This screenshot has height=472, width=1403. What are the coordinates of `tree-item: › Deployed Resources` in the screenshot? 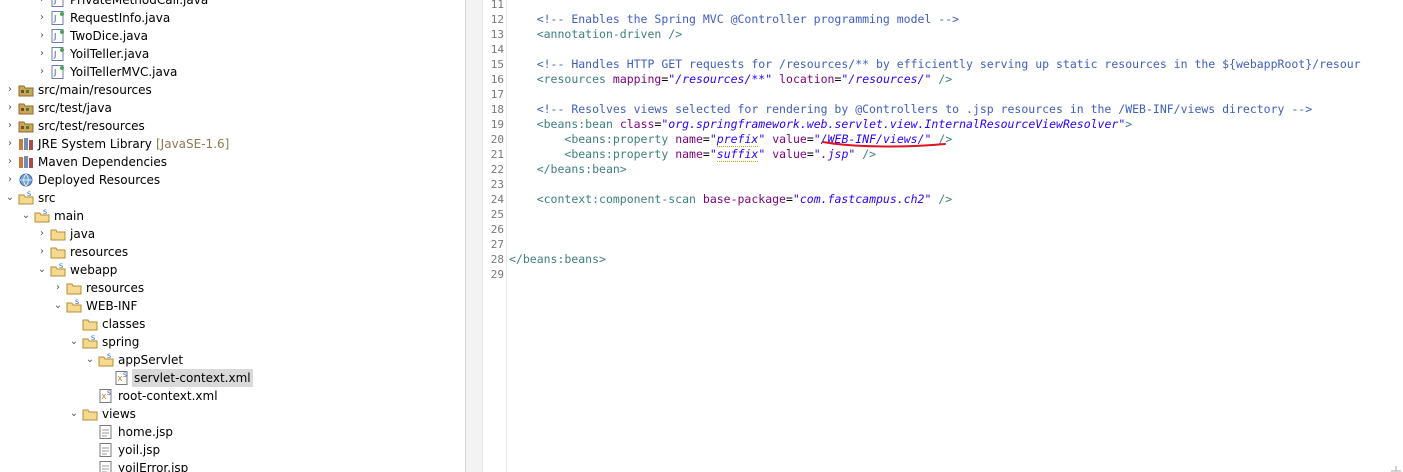 It's located at (232, 180).